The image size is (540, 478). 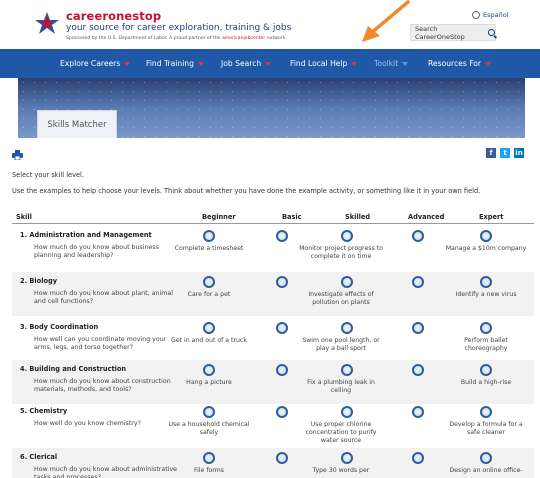 What do you see at coordinates (386, 63) in the screenshot?
I see `nav-label: Toolkit` at bounding box center [386, 63].